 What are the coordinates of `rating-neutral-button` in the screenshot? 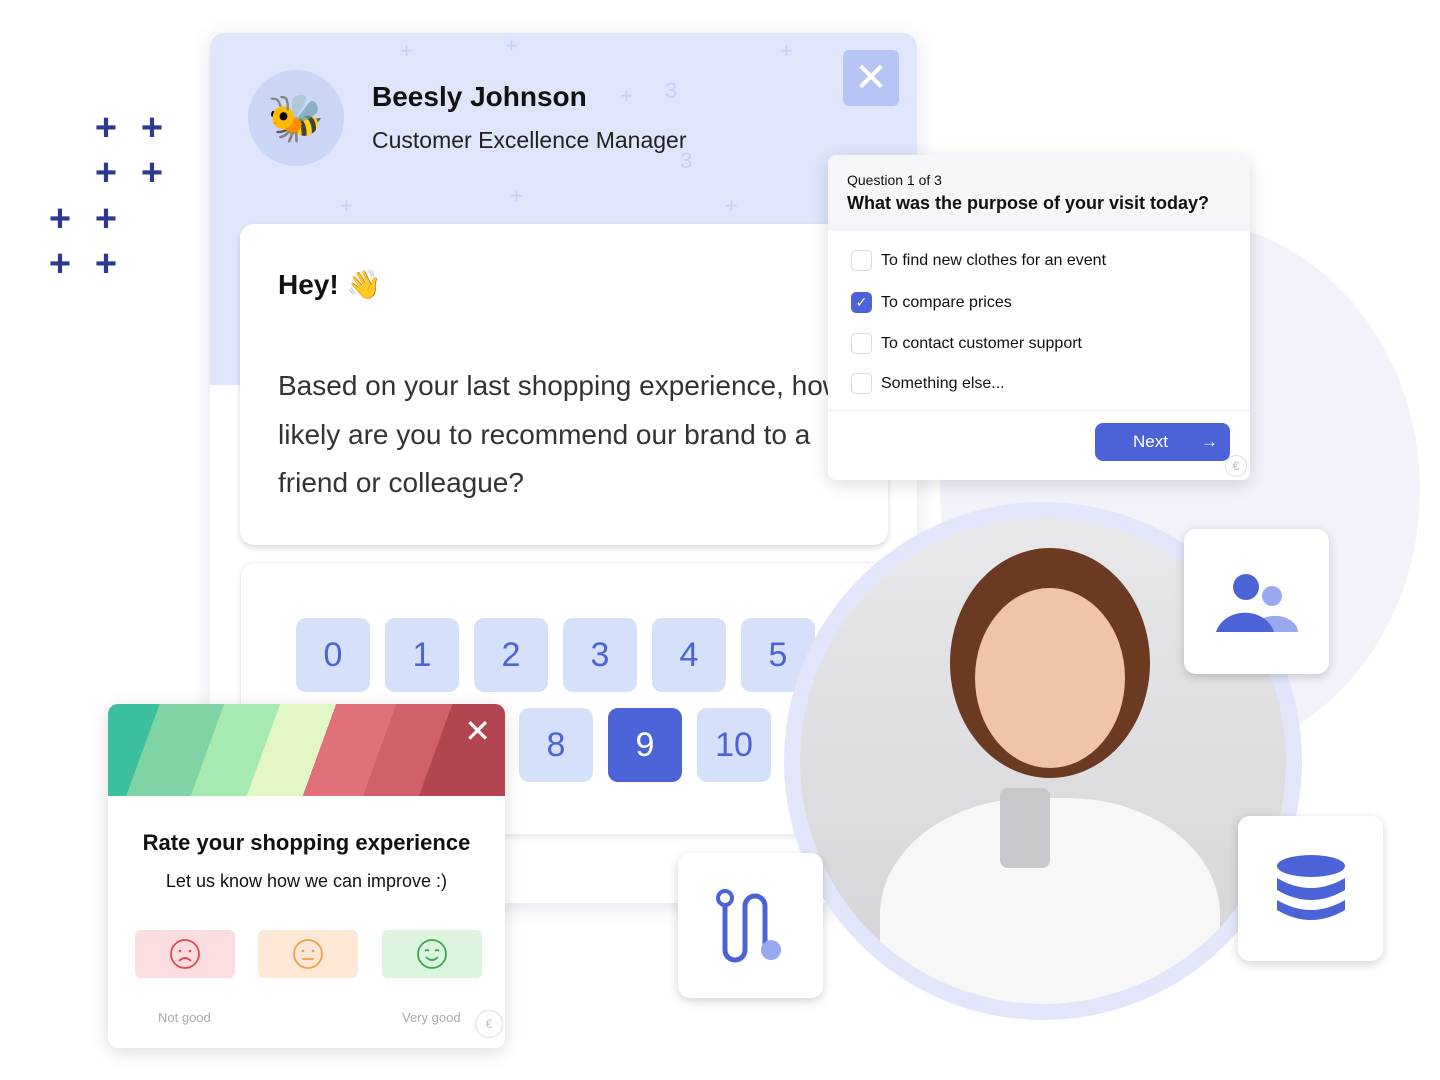 It's located at (308, 954).